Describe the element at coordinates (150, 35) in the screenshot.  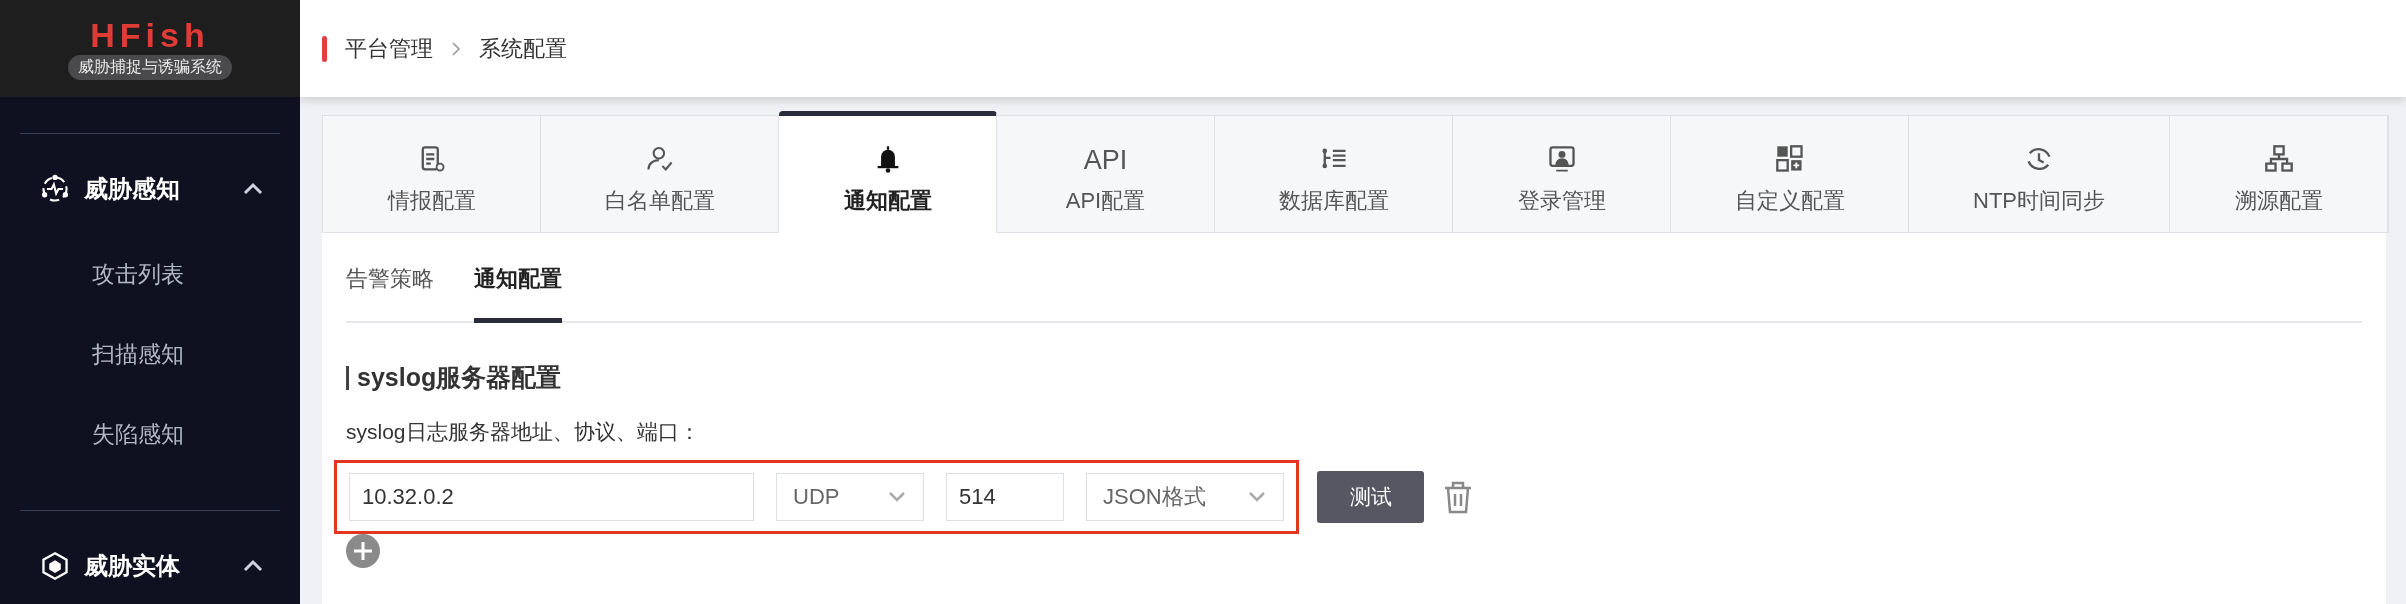
I see `logo: HFish` at that location.